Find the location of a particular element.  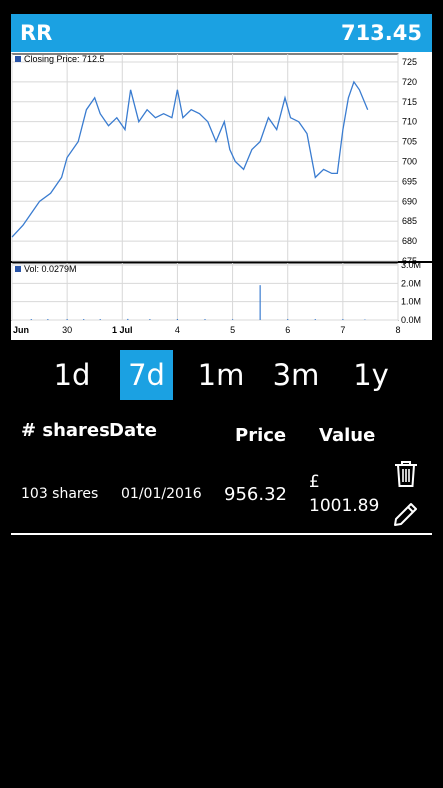

row-currency: £ is located at coordinates (314, 482).